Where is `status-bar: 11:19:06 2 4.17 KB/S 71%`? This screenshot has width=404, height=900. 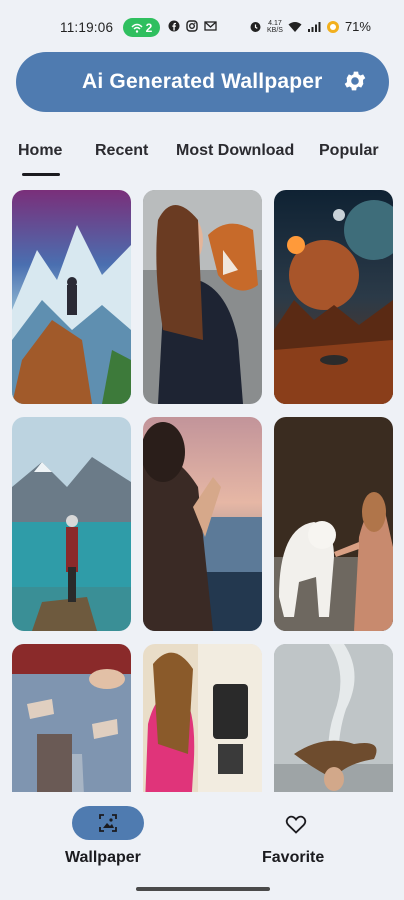 status-bar: 11:19:06 2 4.17 KB/S 71% is located at coordinates (202, 28).